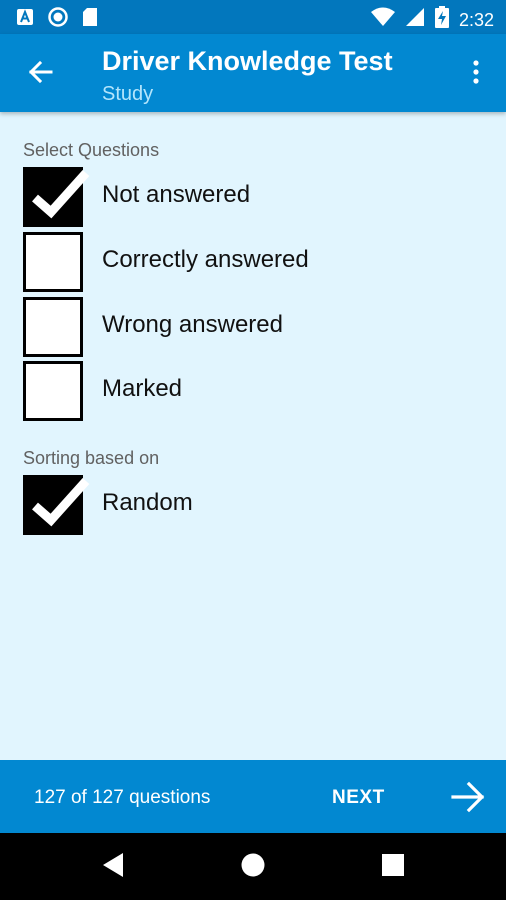  What do you see at coordinates (415, 19) in the screenshot?
I see `signal-icon` at bounding box center [415, 19].